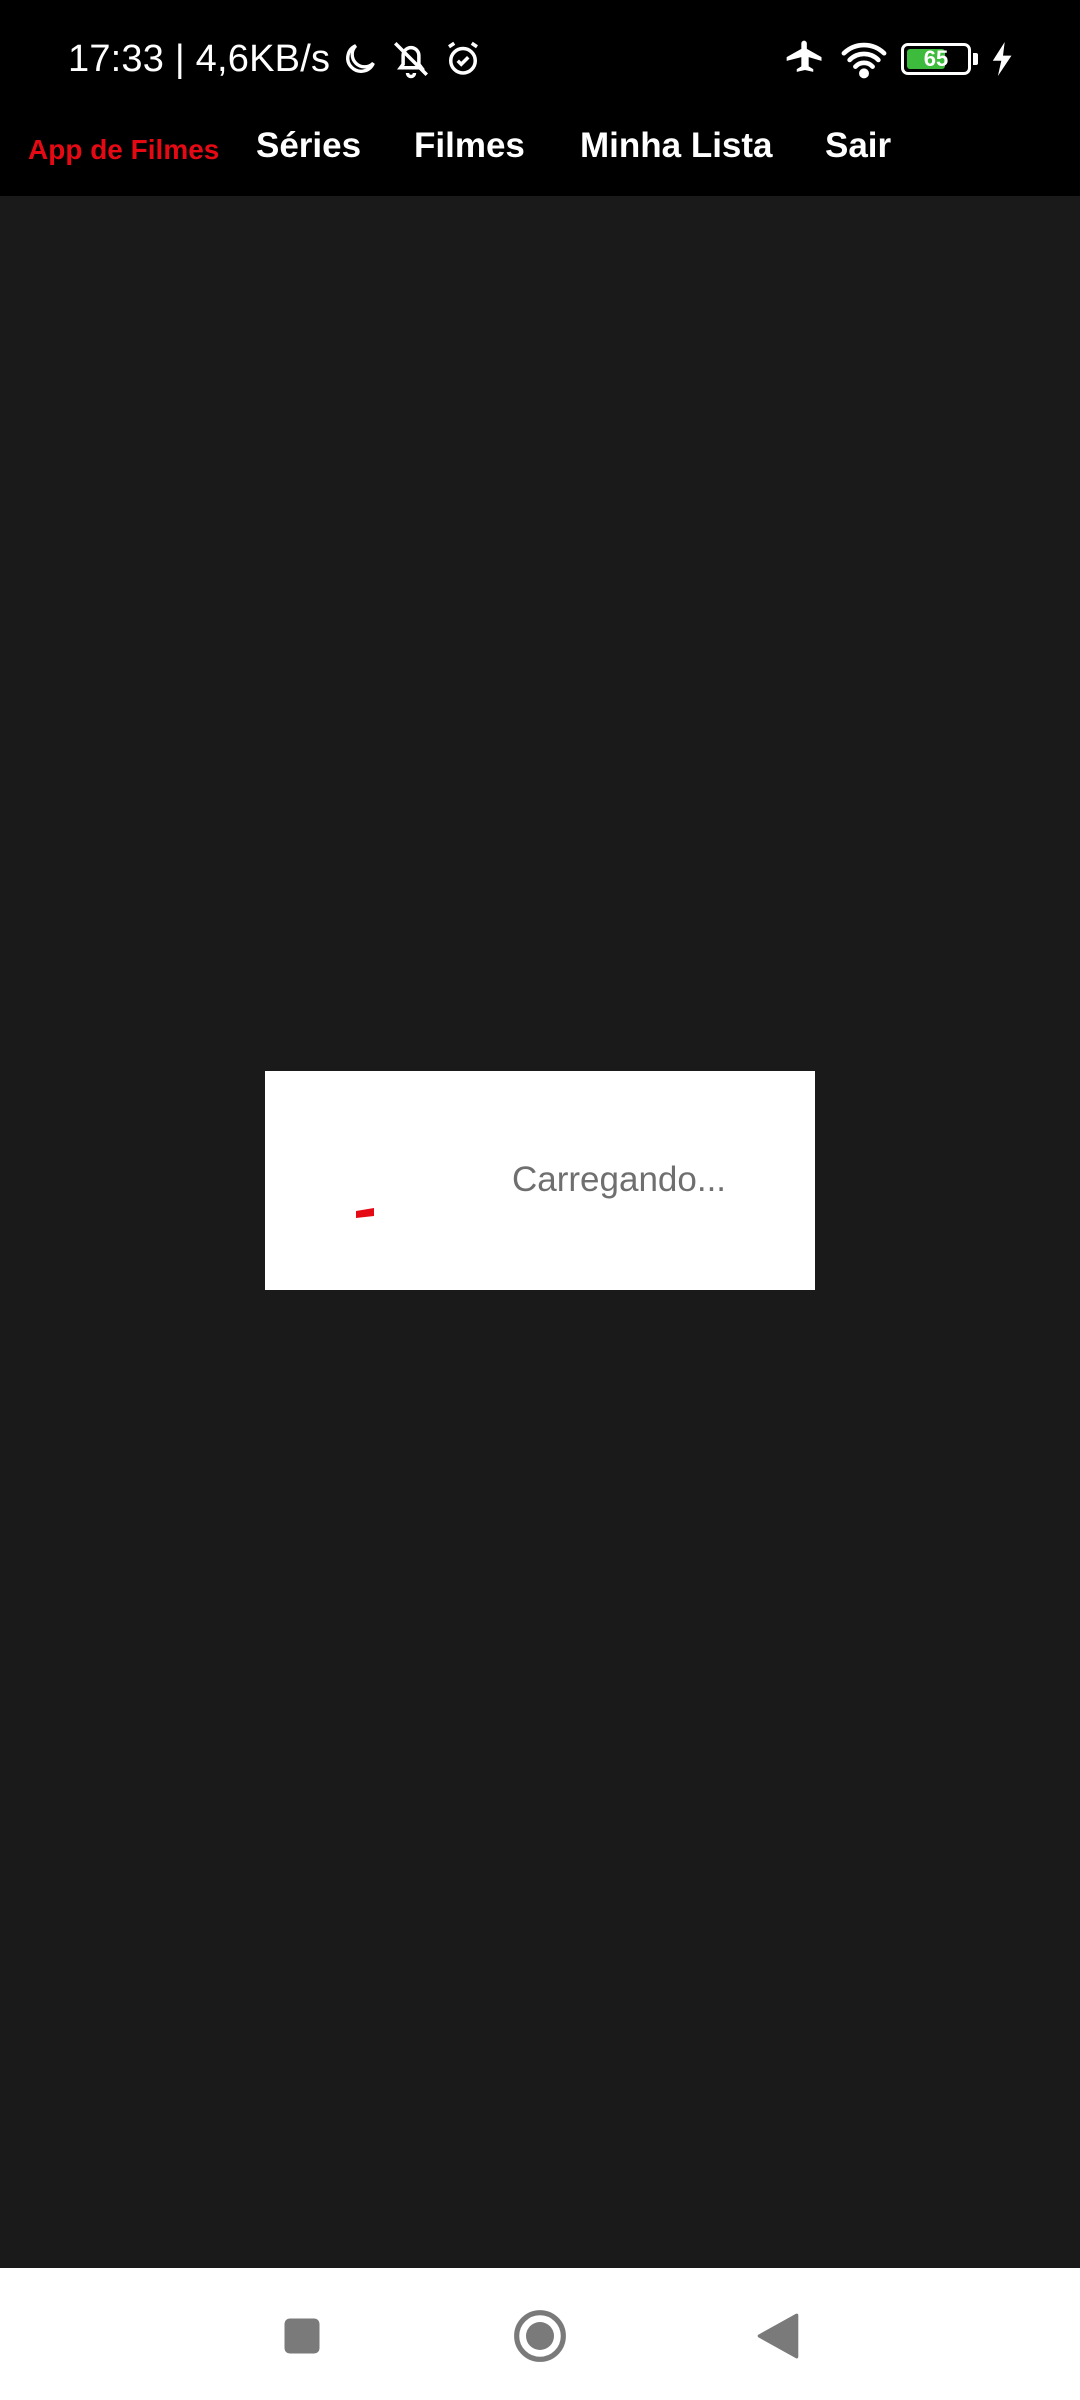 This screenshot has height=2400, width=1080. I want to click on bell-off-icon, so click(411, 59).